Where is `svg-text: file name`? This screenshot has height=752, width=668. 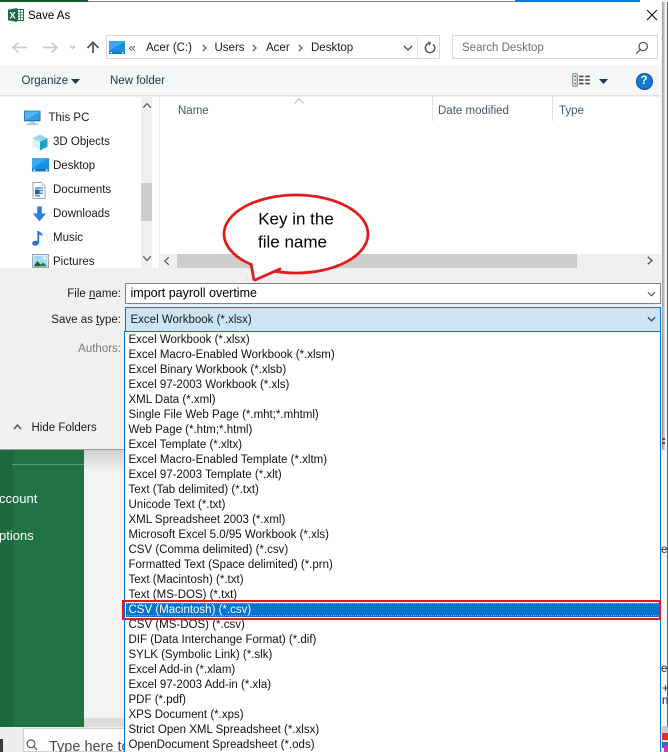 svg-text: file name is located at coordinates (292, 242).